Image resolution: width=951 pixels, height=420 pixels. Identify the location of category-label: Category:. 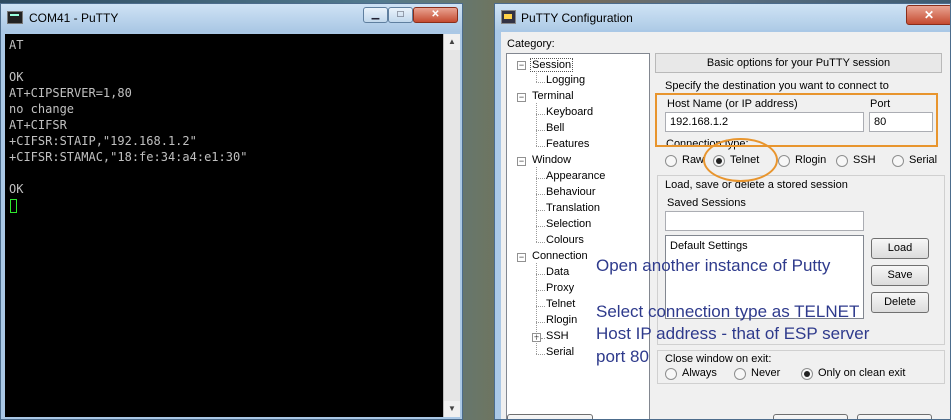
(531, 44).